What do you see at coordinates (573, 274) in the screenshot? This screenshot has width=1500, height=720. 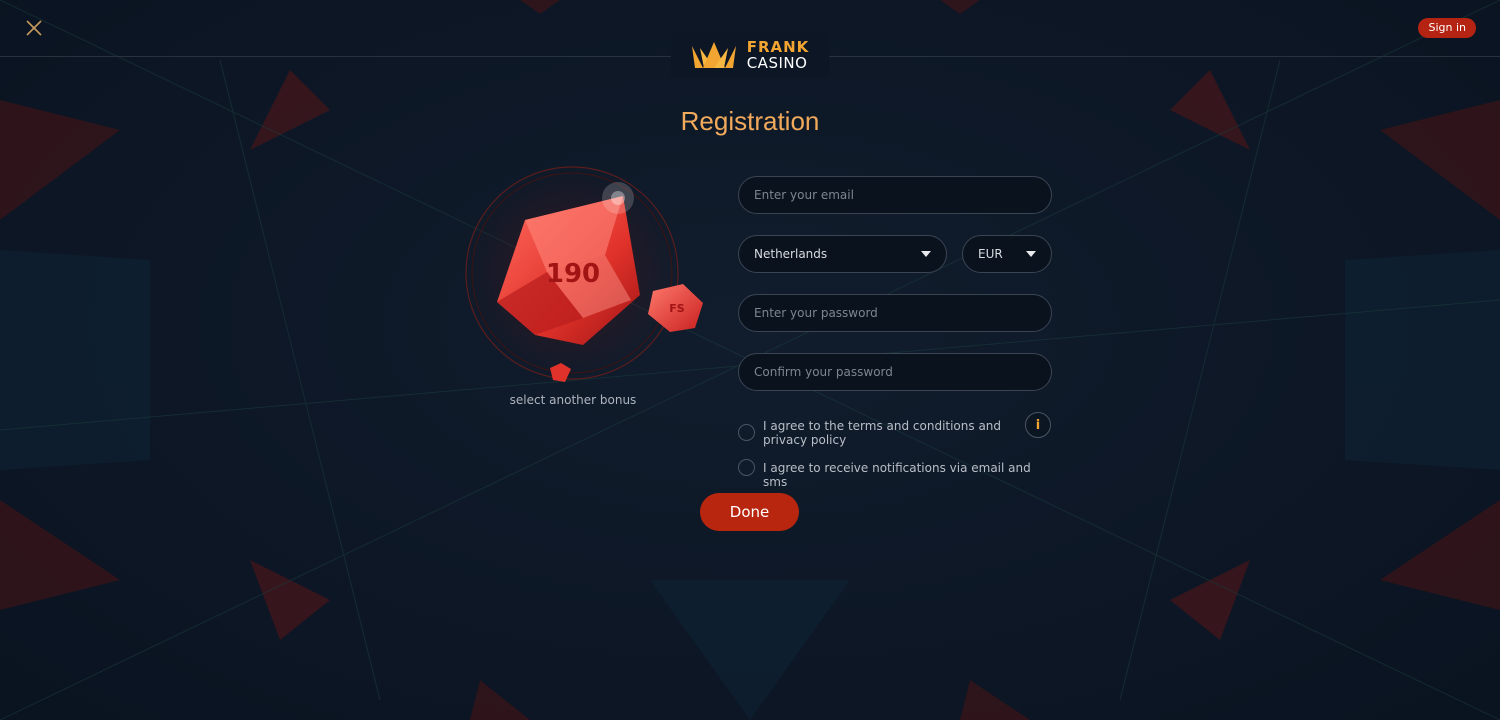 I see `bonus-amount: 190` at bounding box center [573, 274].